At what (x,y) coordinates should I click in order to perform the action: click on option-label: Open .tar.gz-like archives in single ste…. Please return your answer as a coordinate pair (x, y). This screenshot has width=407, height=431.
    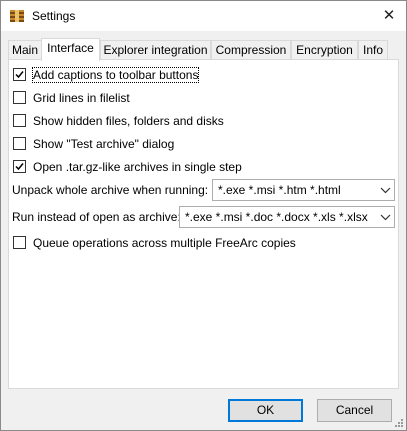
    Looking at the image, I should click on (137, 167).